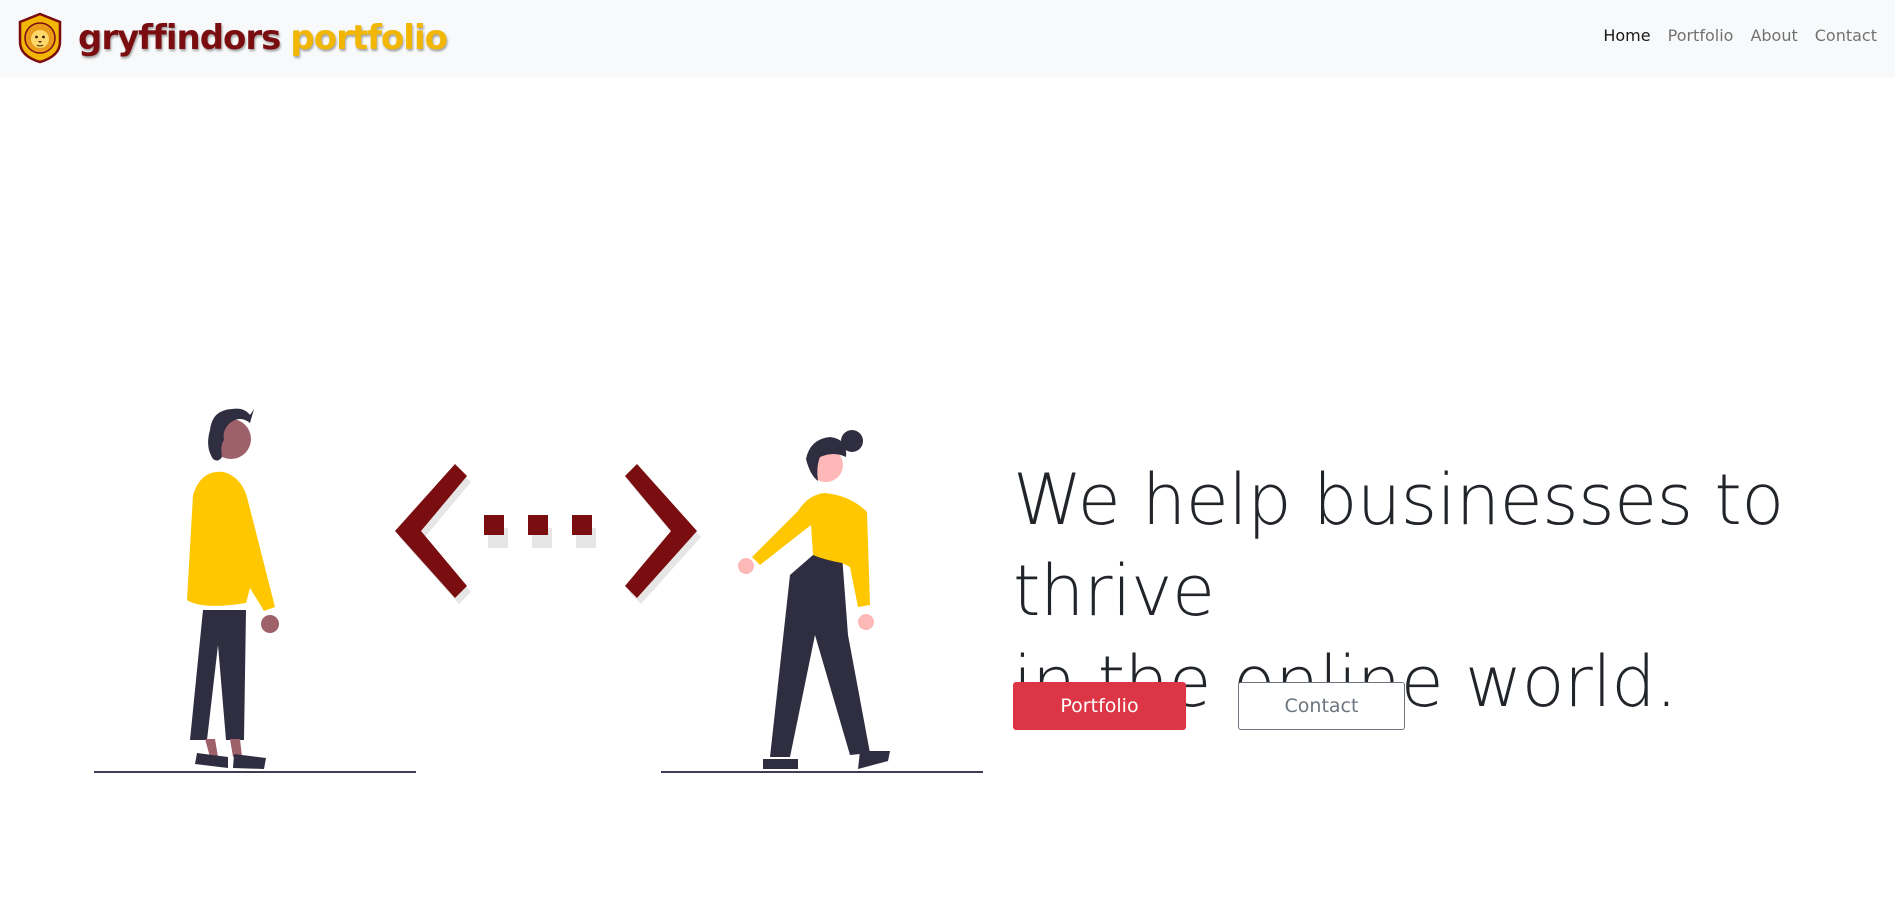  I want to click on brand-word-portfolio: portfolio, so click(369, 38).